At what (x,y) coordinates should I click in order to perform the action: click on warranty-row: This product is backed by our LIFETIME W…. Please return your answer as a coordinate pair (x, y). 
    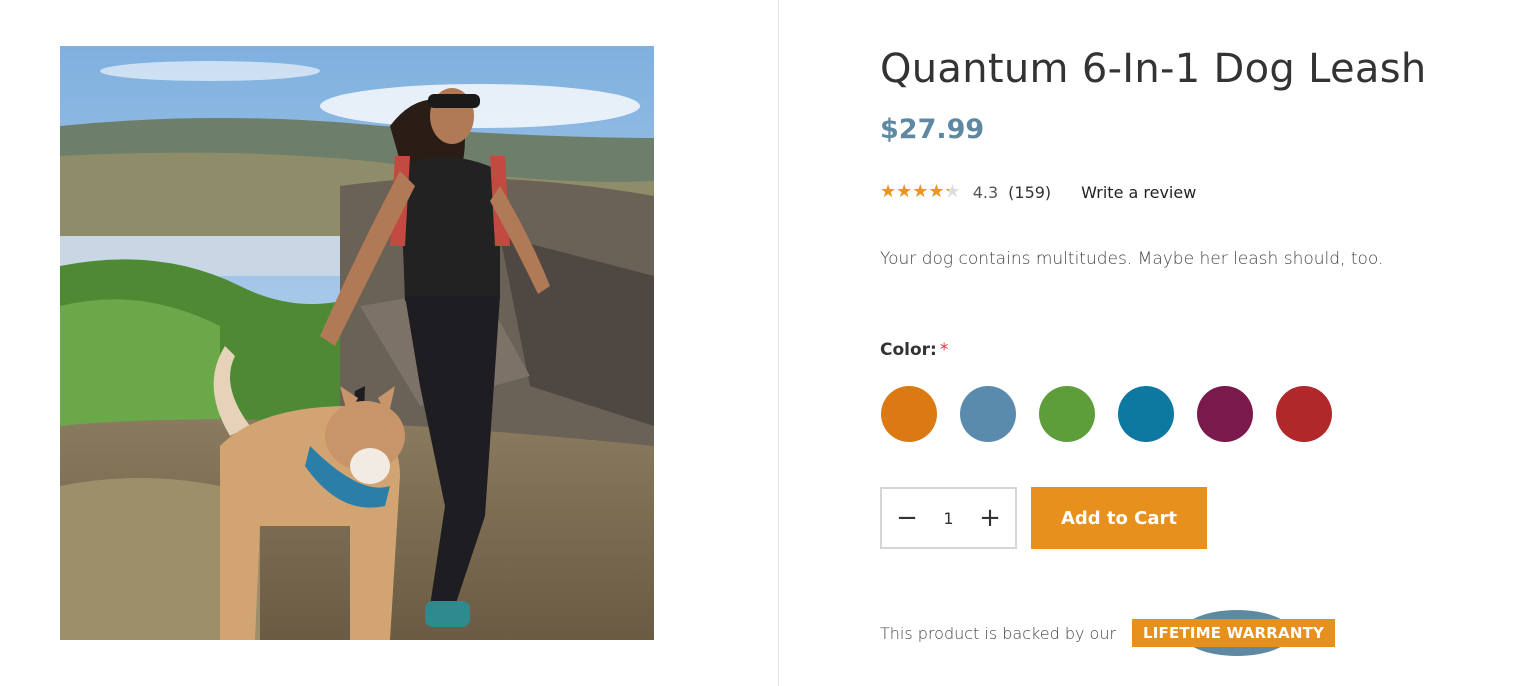
    Looking at the image, I should click on (1108, 633).